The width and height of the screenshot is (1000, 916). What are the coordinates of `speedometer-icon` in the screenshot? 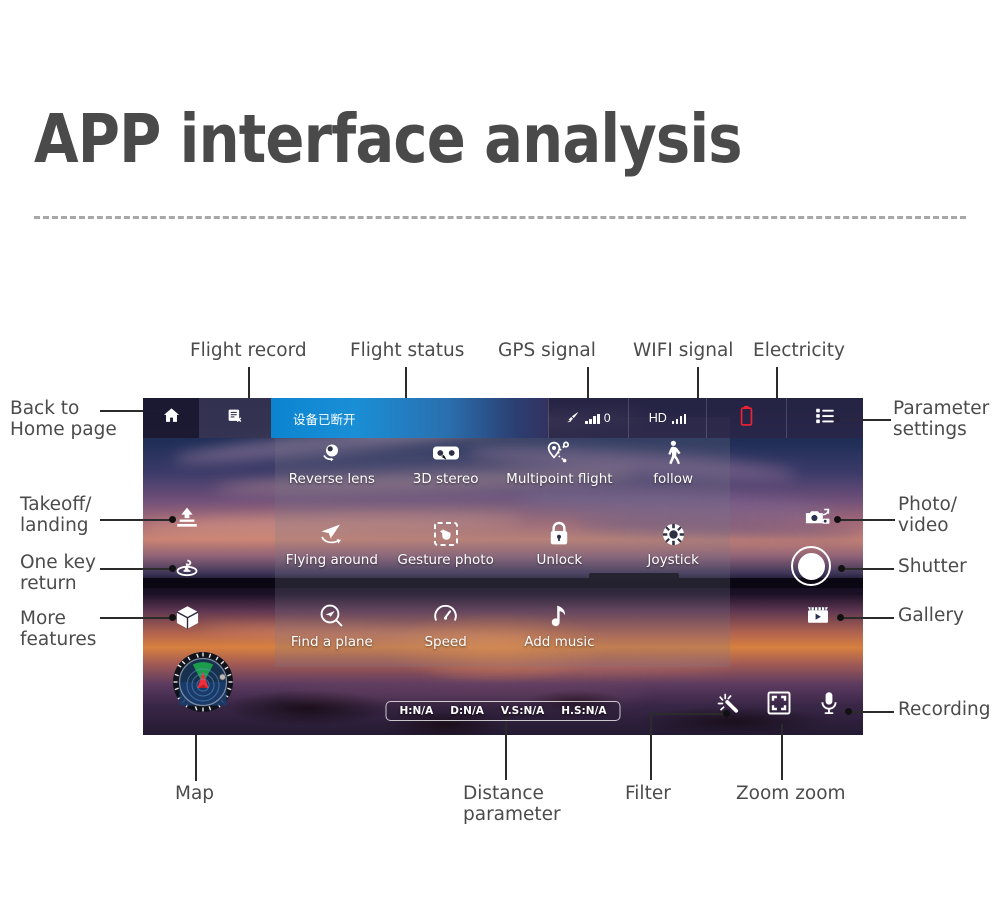 It's located at (445, 616).